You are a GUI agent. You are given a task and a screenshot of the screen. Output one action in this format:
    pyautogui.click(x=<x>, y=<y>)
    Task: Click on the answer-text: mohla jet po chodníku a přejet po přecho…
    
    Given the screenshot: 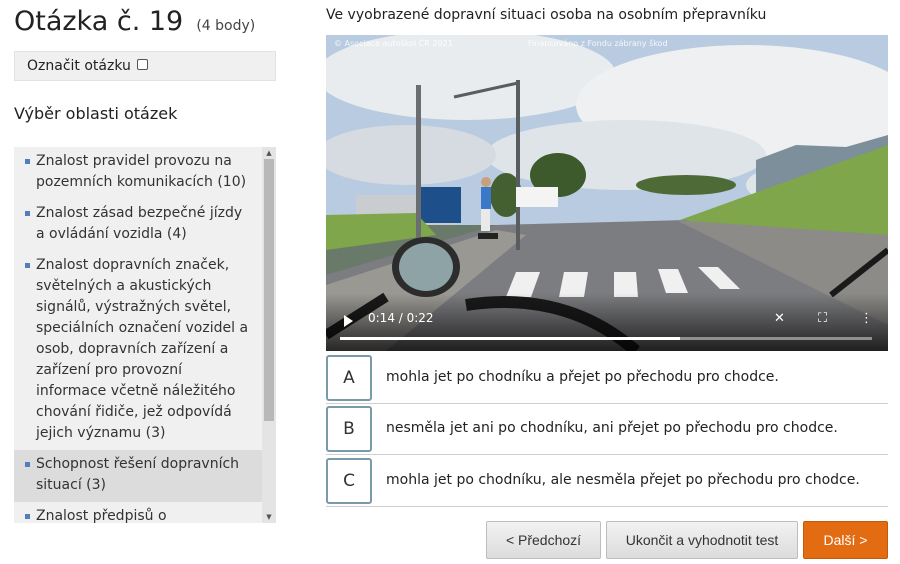 What is the action you would take?
    pyautogui.click(x=582, y=377)
    